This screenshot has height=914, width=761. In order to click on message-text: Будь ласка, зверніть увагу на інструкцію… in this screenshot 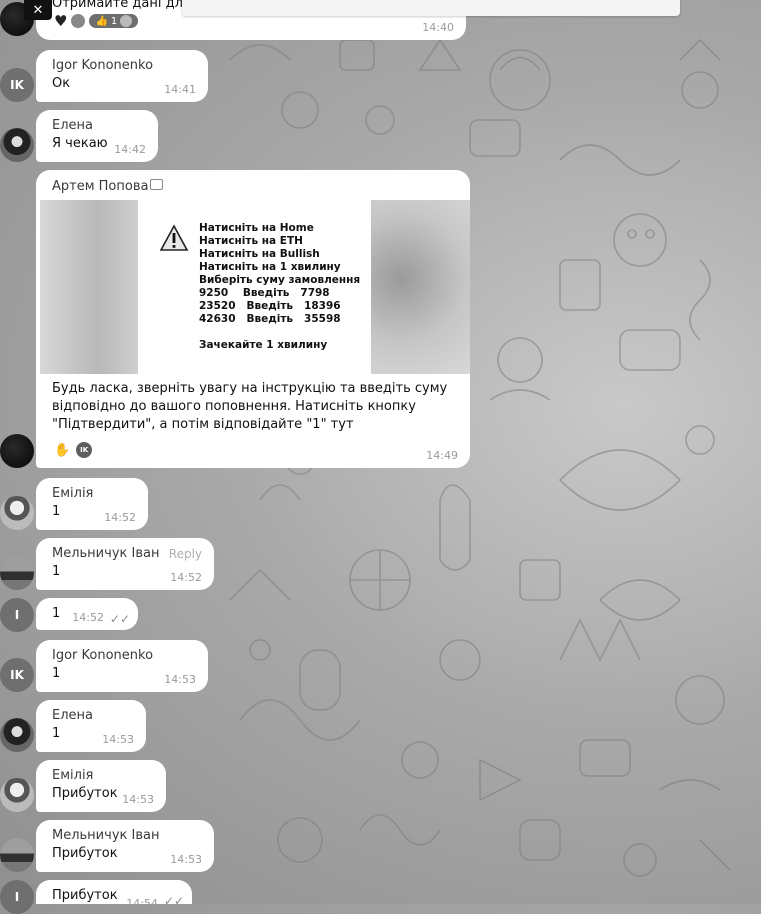, I will do `click(249, 407)`.